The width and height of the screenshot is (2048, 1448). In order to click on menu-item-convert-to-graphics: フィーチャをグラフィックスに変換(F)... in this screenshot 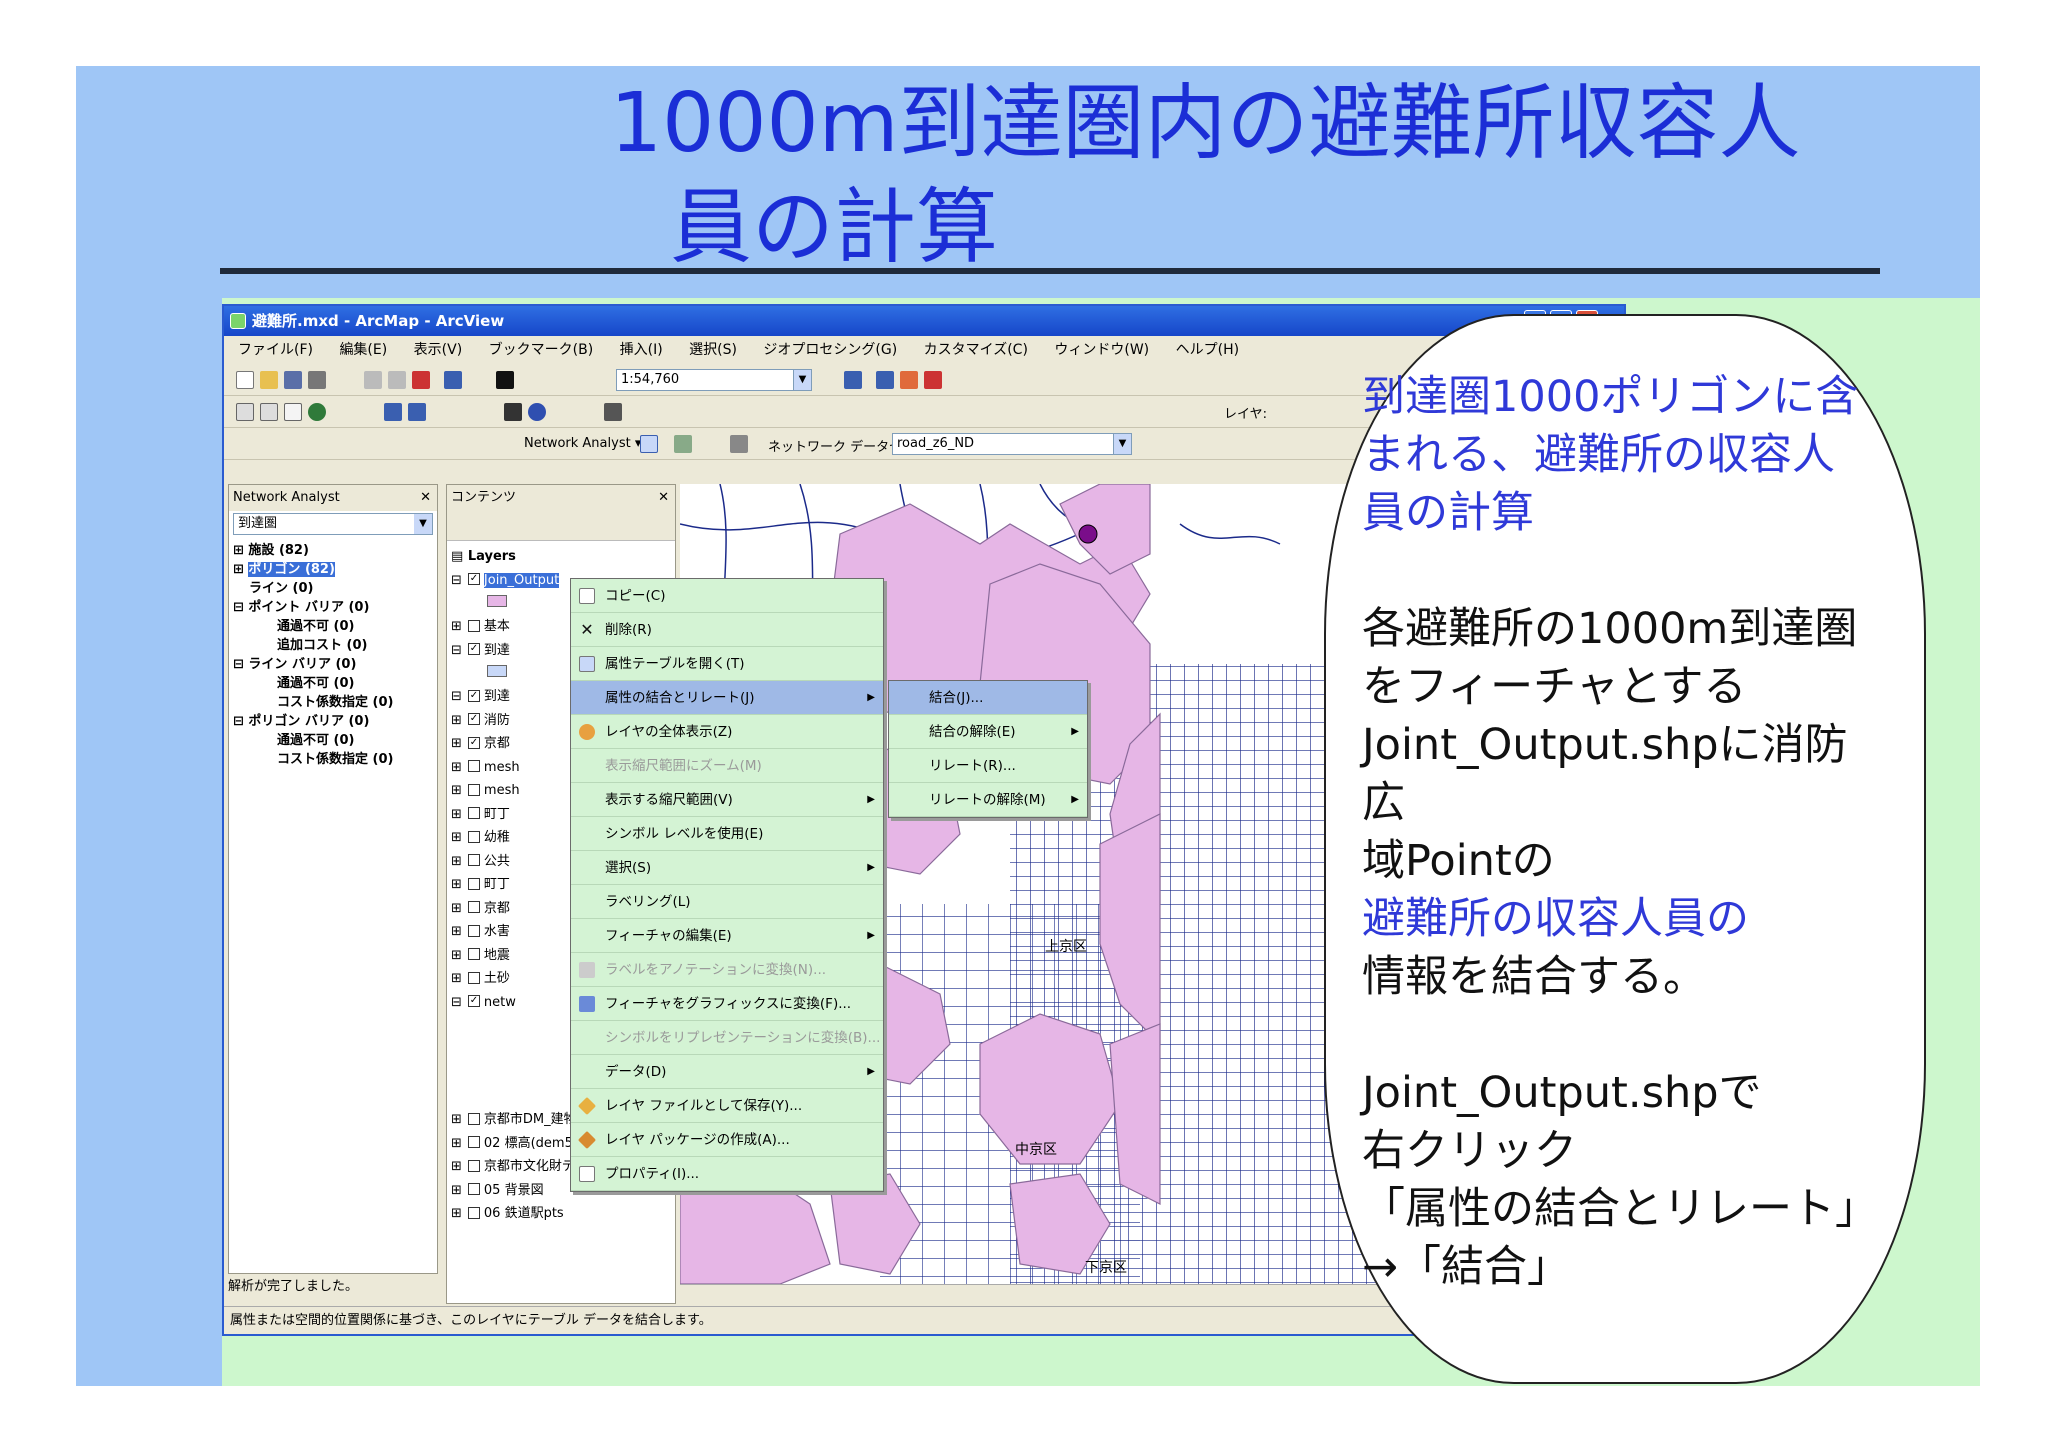, I will do `click(727, 1004)`.